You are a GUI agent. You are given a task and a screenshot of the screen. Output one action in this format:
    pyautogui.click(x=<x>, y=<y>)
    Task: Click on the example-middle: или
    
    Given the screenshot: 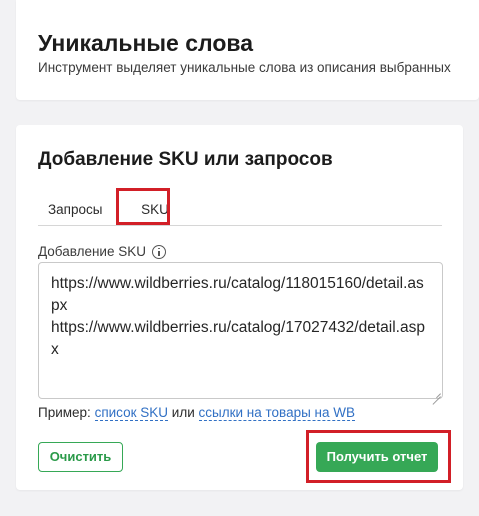 What is the action you would take?
    pyautogui.click(x=183, y=412)
    